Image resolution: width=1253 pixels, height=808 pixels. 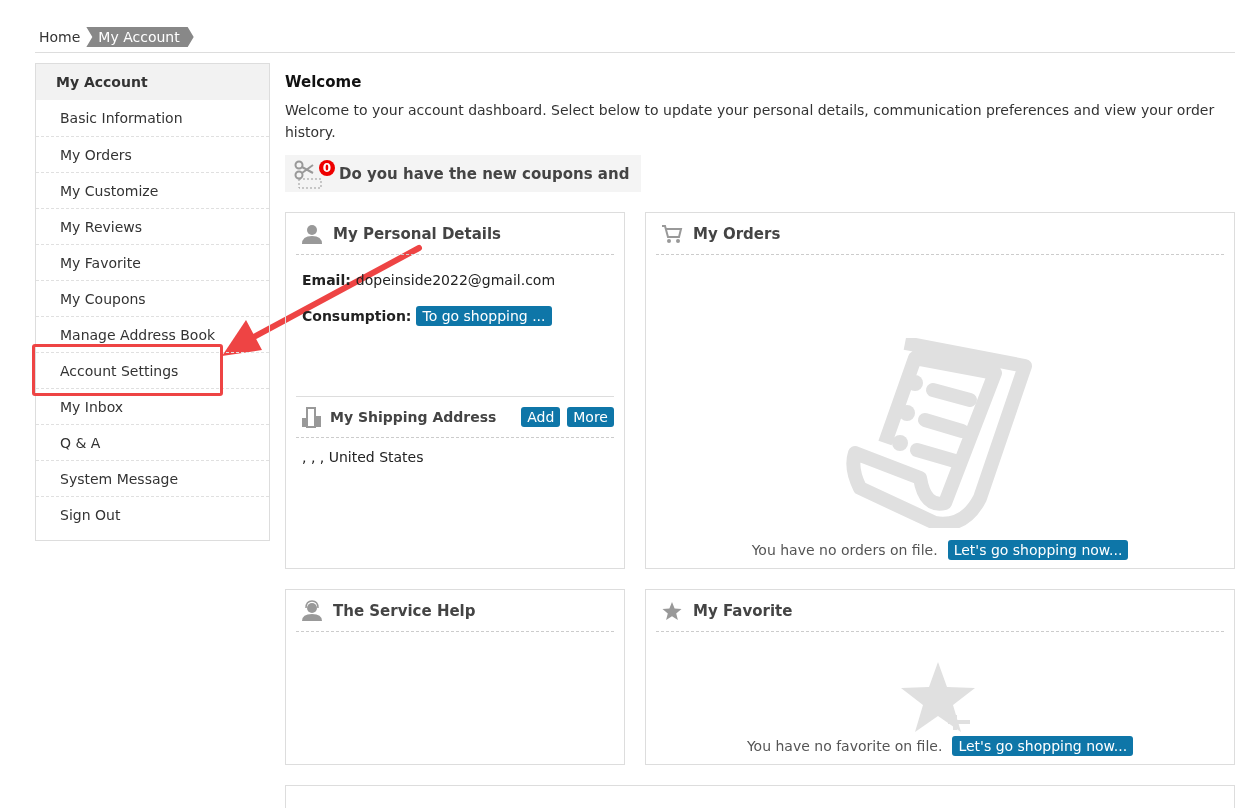 What do you see at coordinates (484, 173) in the screenshot?
I see `coupon-text: Do you have the new coupons and` at bounding box center [484, 173].